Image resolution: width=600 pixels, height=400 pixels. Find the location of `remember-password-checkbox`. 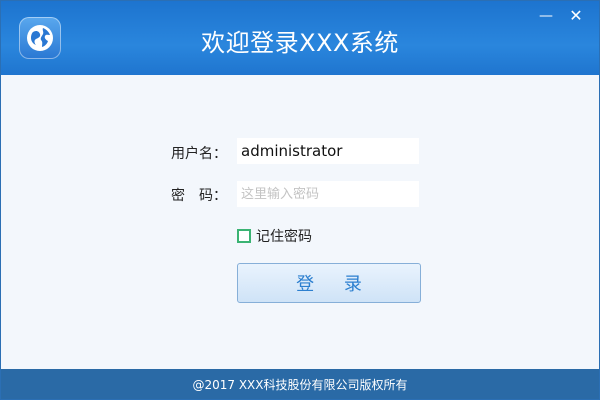

remember-password-checkbox is located at coordinates (244, 236).